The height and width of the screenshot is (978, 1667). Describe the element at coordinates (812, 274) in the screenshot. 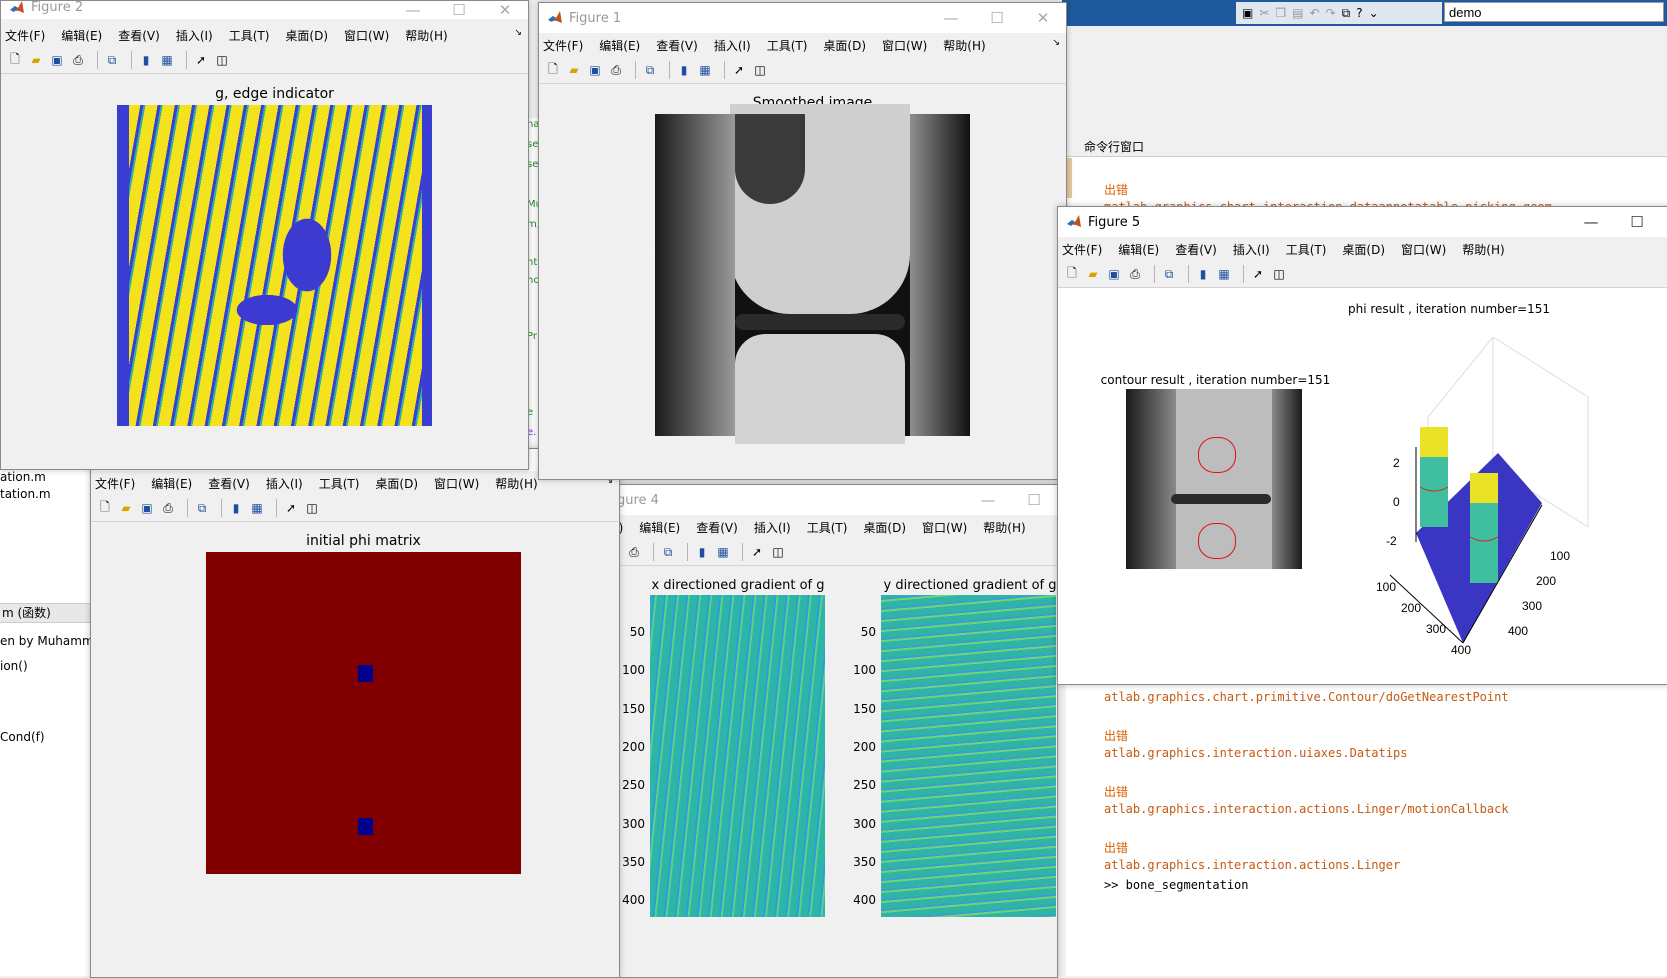

I see `smoothed-image` at that location.